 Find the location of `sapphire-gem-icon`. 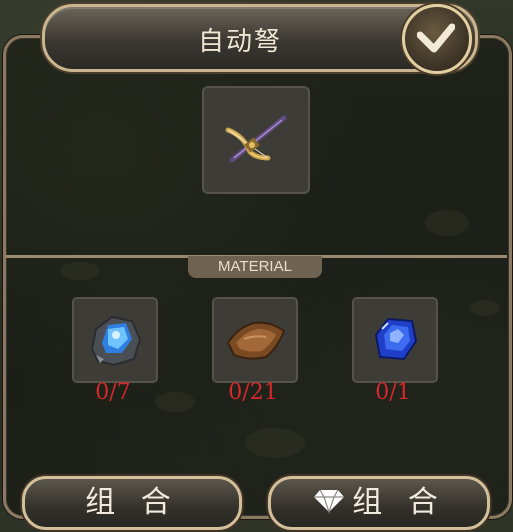

sapphire-gem-icon is located at coordinates (396, 339).